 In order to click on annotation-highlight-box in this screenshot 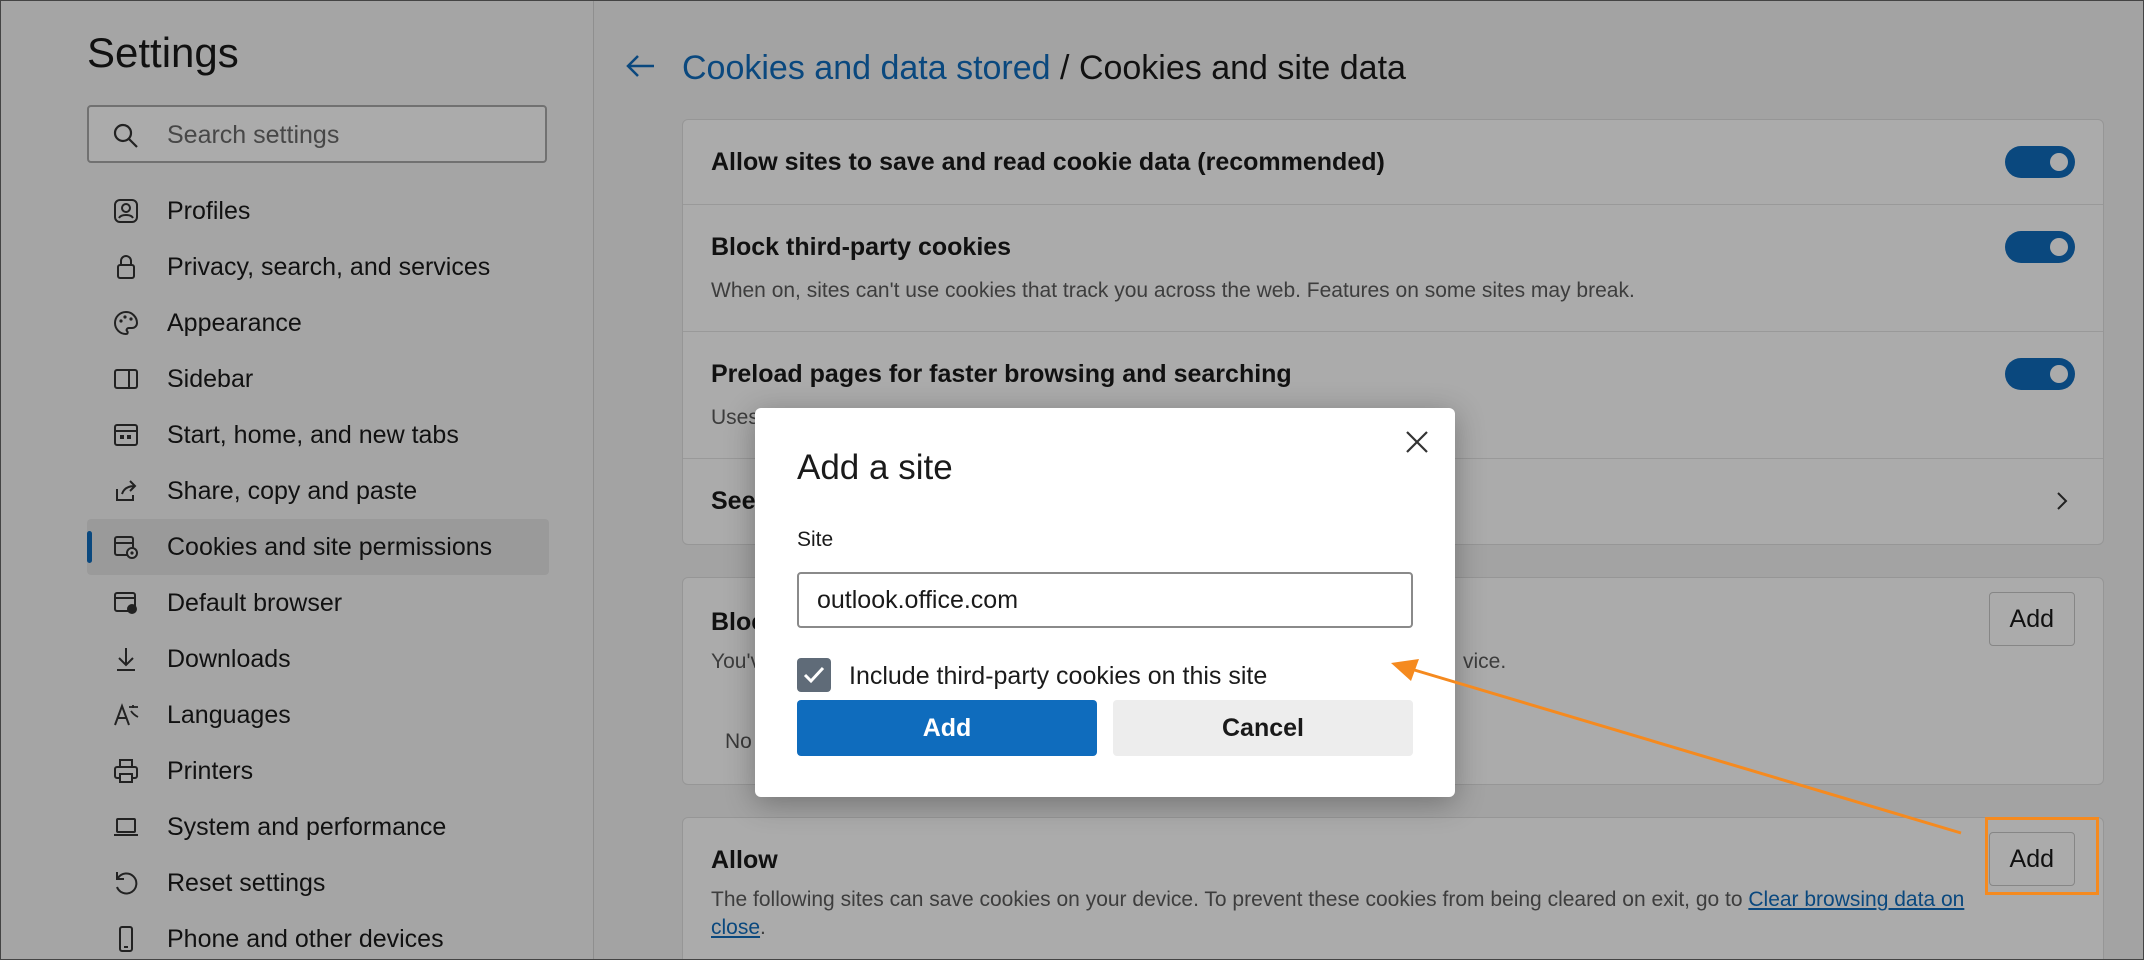, I will do `click(2042, 856)`.